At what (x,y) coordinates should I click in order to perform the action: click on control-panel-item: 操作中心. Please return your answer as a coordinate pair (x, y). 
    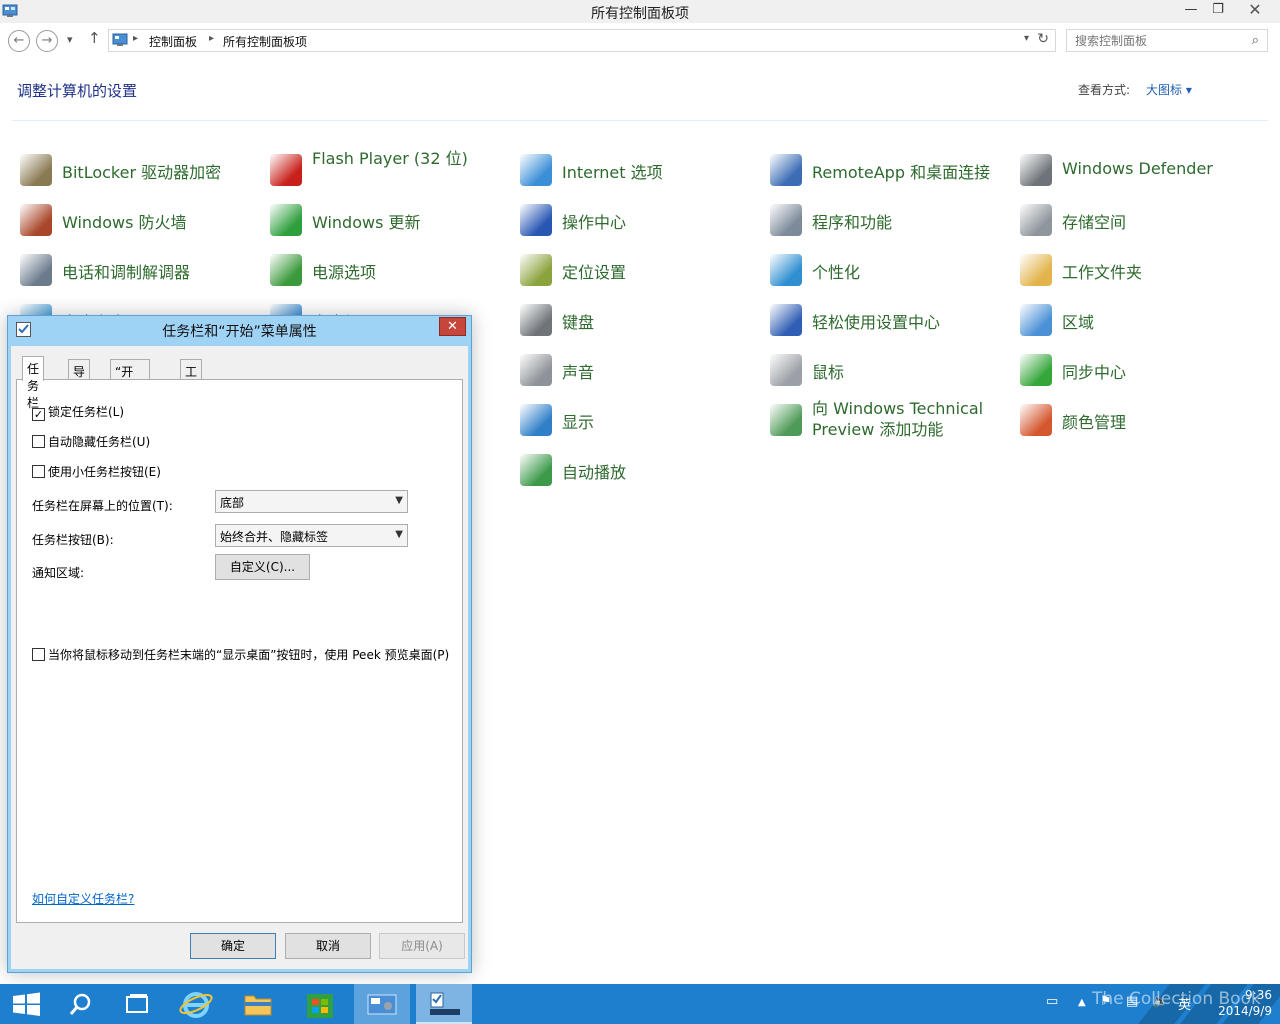
    Looking at the image, I should click on (638, 220).